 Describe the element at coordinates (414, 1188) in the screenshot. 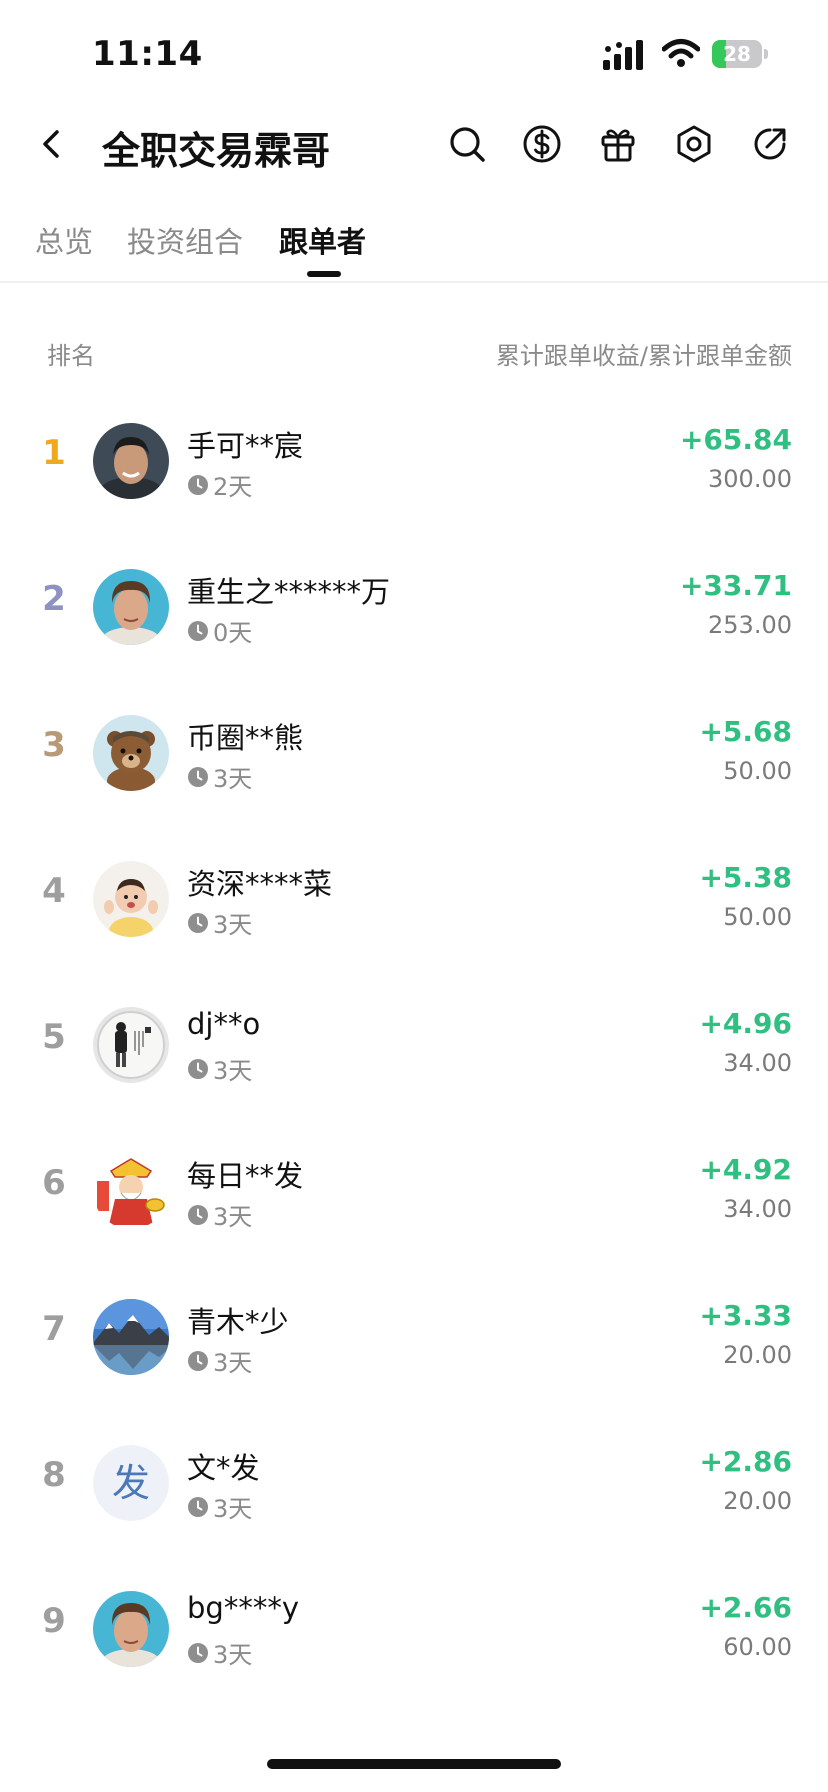

I see `follower-row: 6 每日**发 3天 +4.92 34.00` at that location.